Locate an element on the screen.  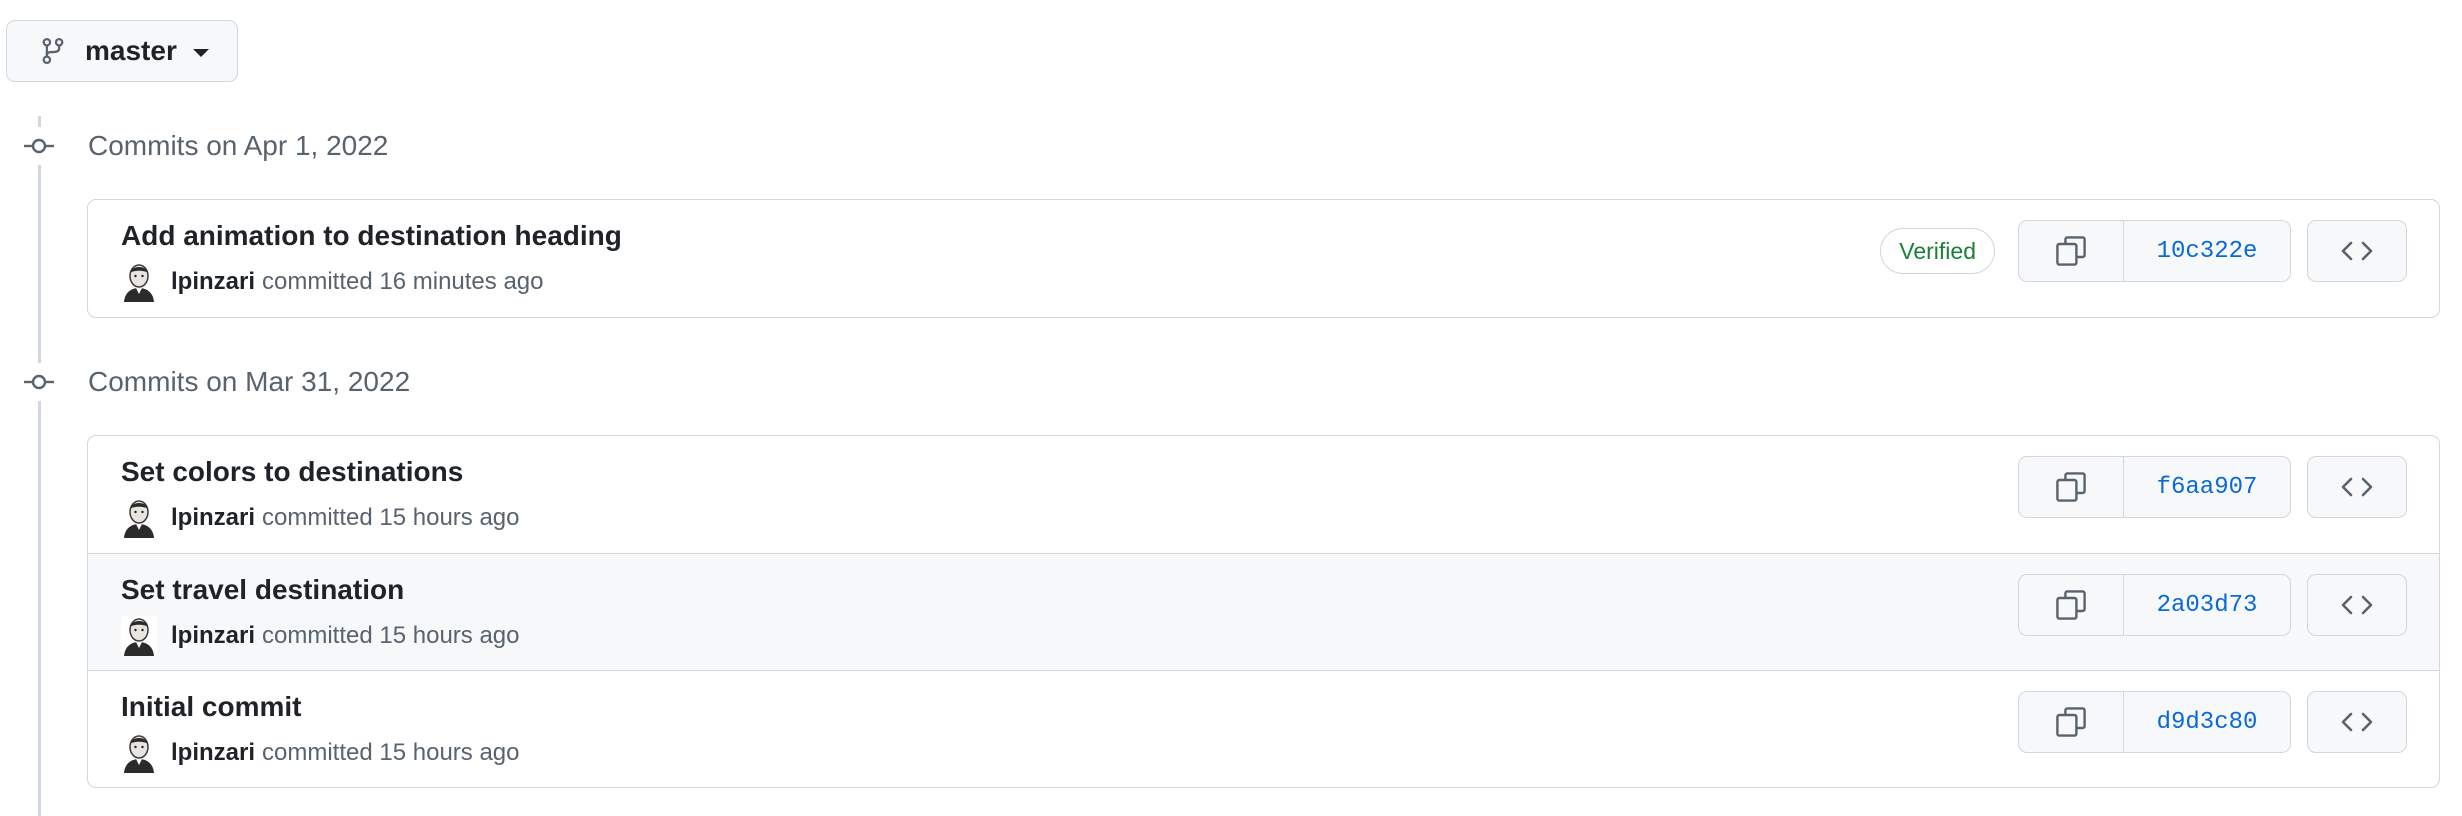
commit-group-header: Commits on Apr 1, 2022 is located at coordinates (204, 146).